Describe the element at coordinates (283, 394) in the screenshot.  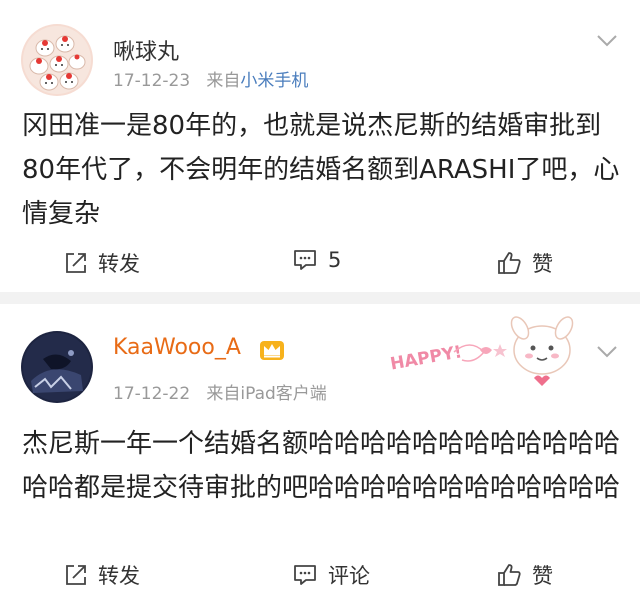
I see `source-link: iPad客户端` at that location.